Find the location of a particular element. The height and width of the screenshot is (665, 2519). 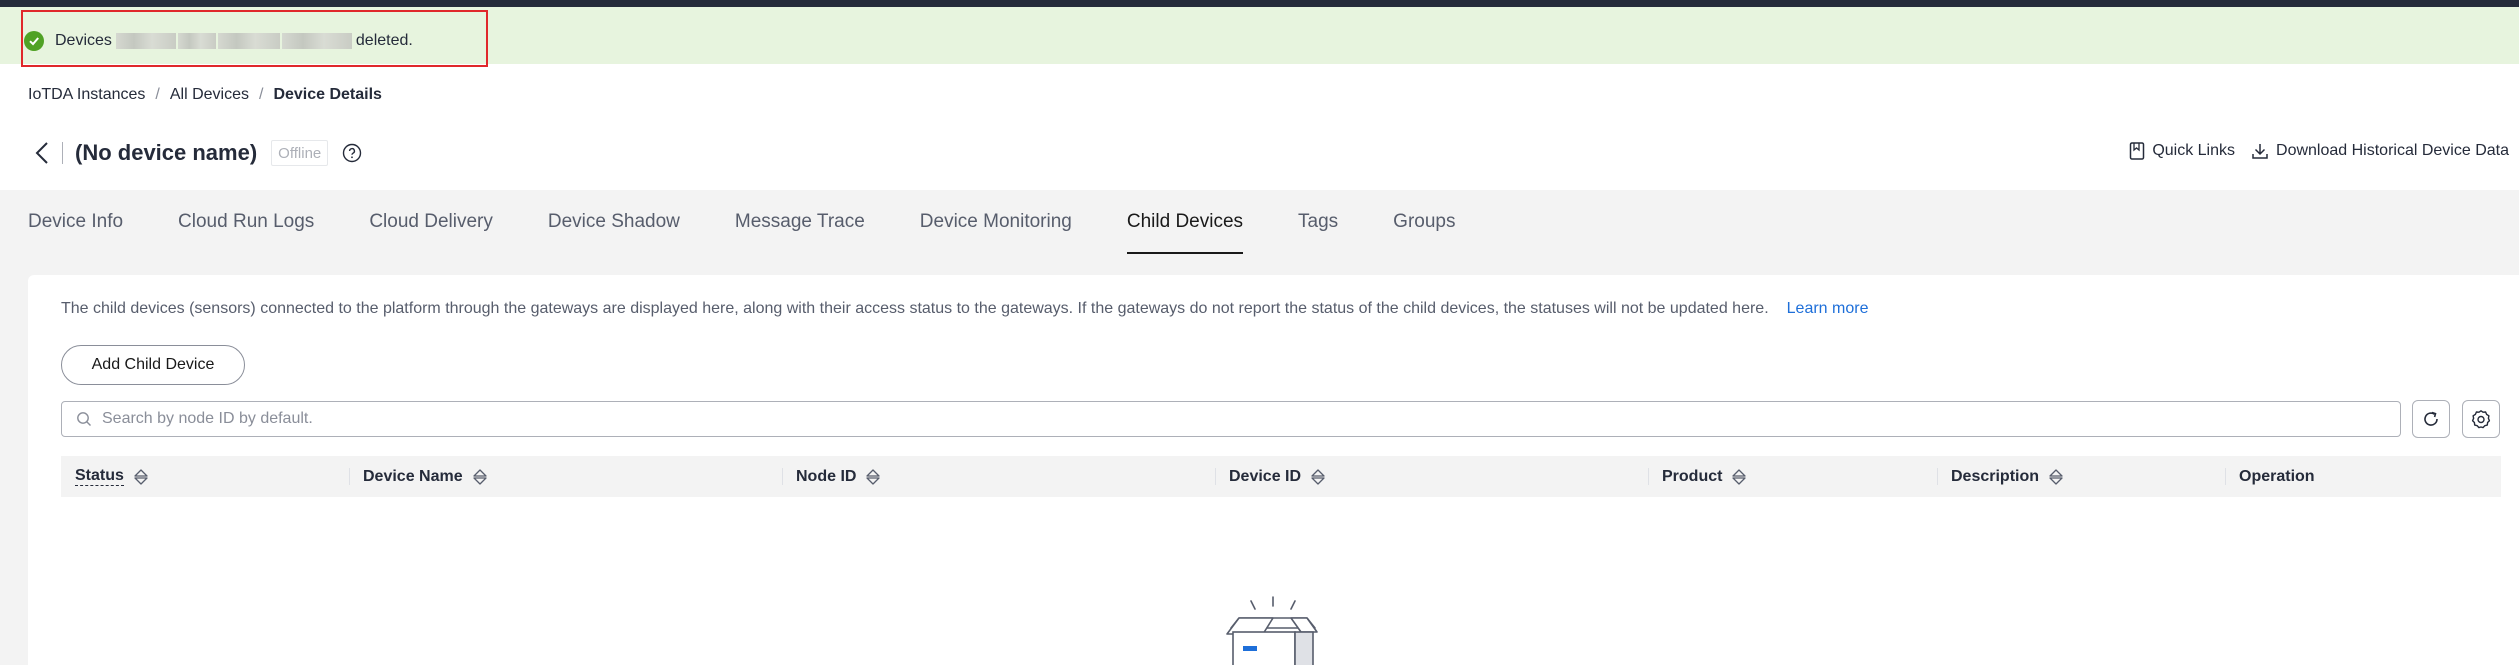

column-operation: Operation is located at coordinates (2363, 476).